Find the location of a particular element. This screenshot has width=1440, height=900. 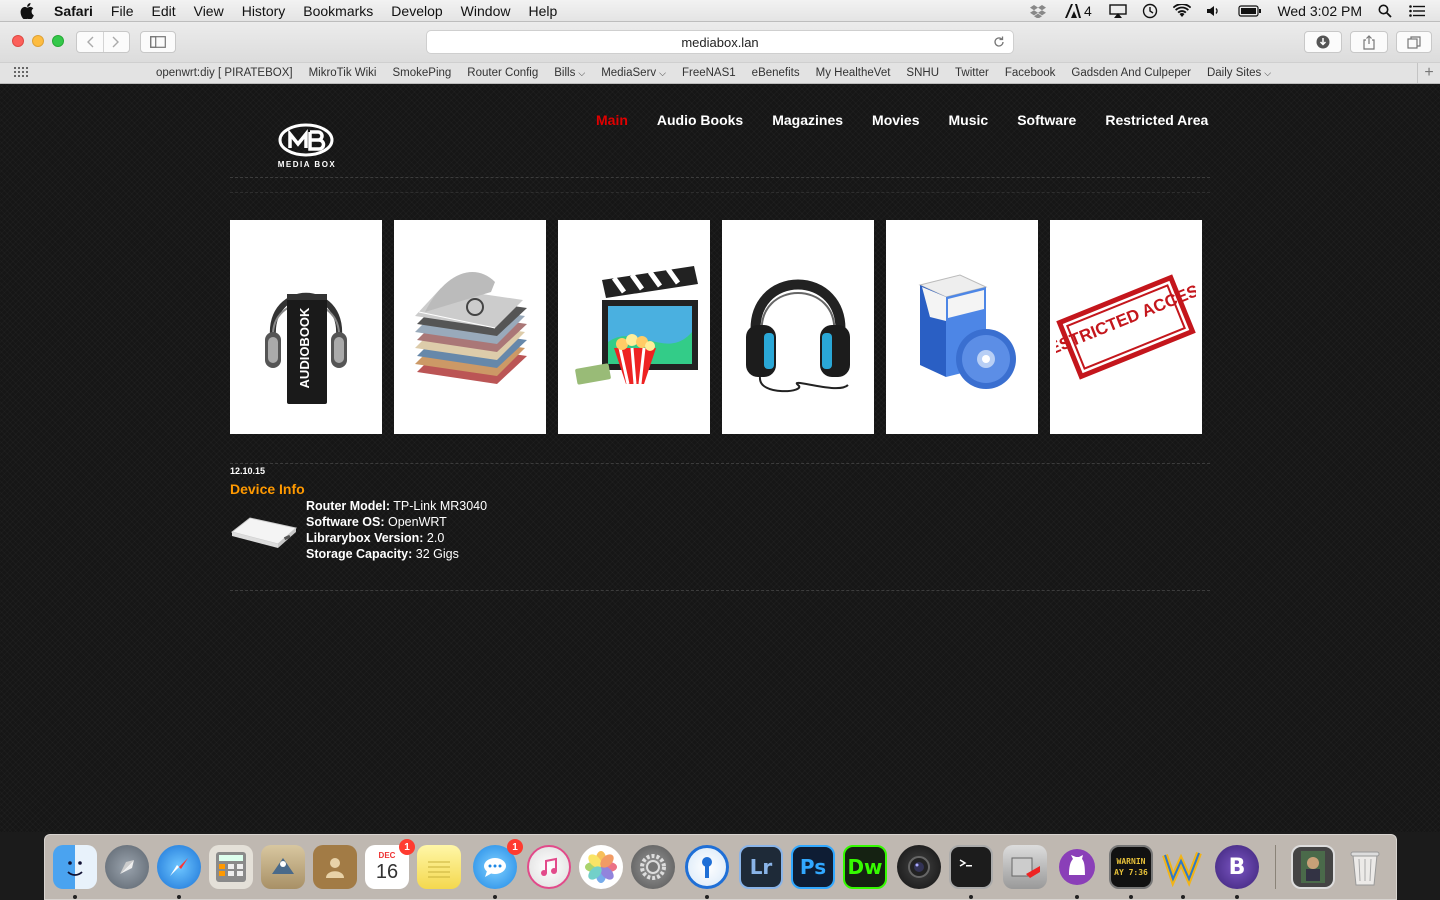

tile-restricted-area: RESTRICTED ACCESS is located at coordinates (1126, 327).